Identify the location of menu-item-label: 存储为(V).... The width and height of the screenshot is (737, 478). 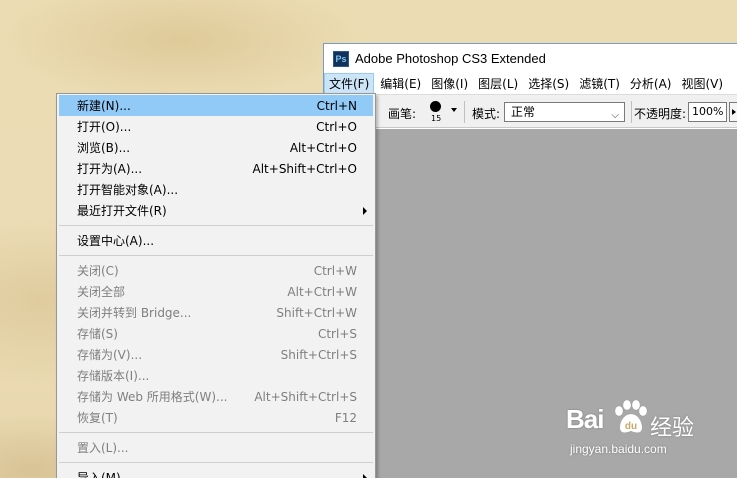
(110, 355).